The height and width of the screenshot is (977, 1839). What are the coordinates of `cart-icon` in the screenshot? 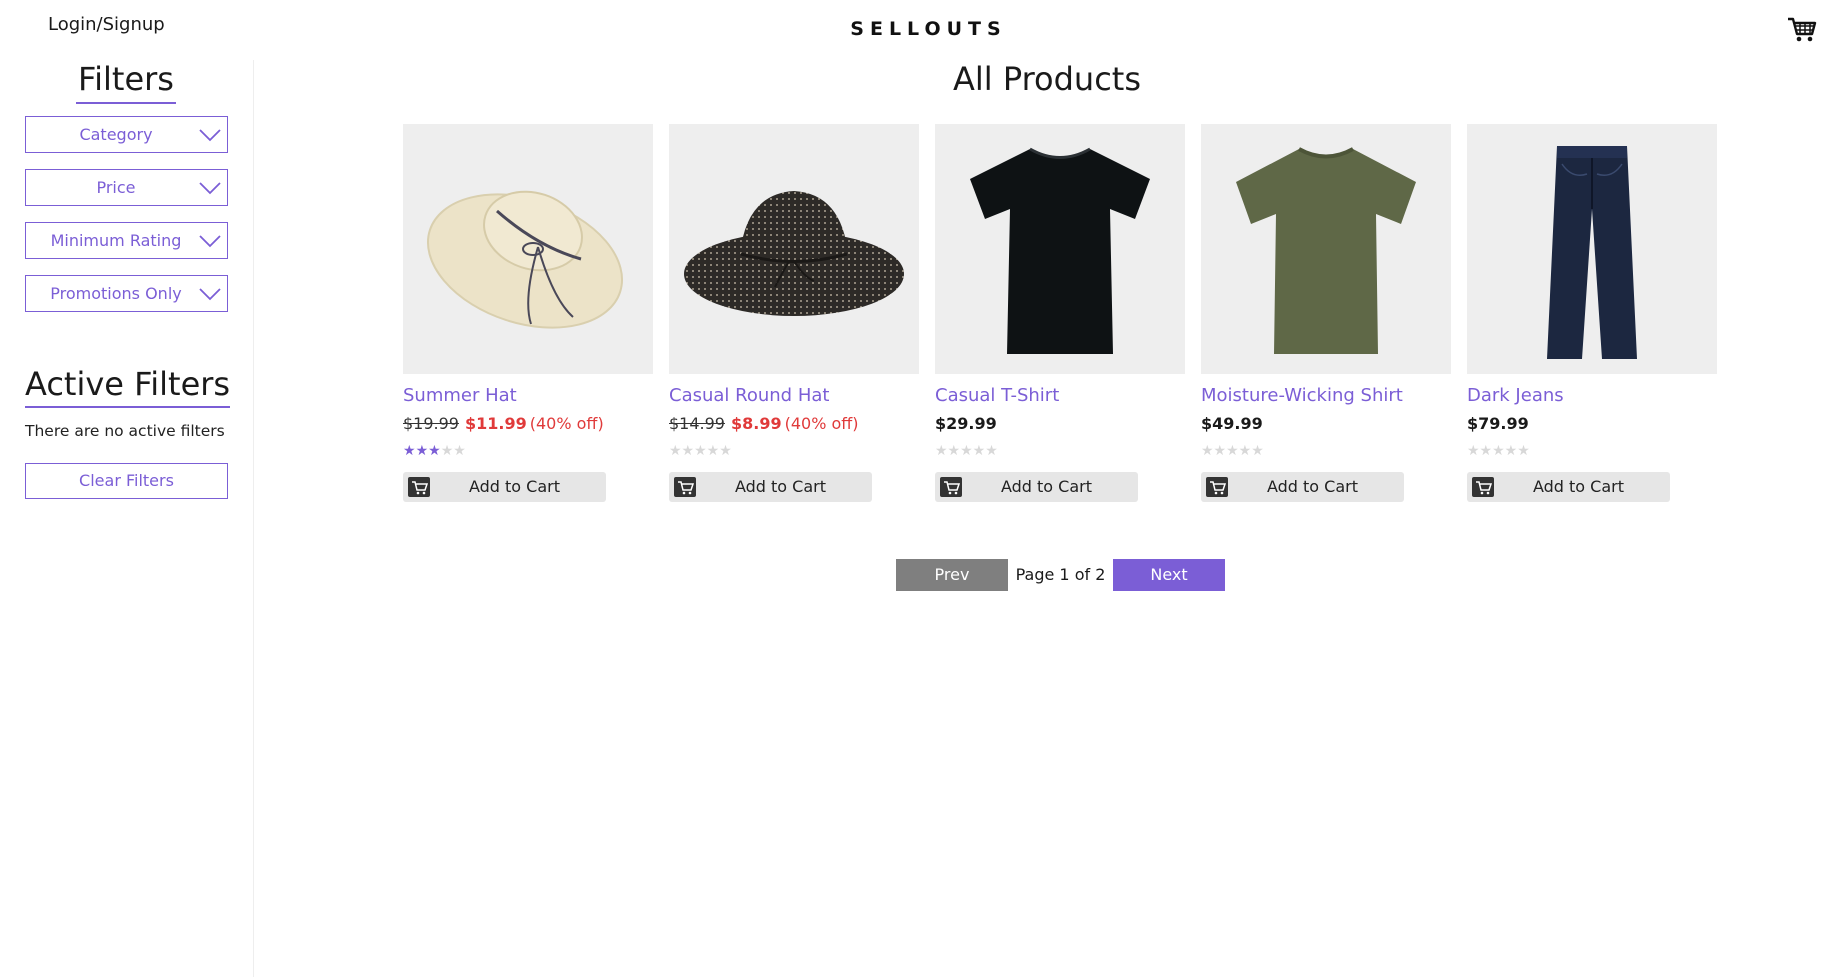 It's located at (1802, 30).